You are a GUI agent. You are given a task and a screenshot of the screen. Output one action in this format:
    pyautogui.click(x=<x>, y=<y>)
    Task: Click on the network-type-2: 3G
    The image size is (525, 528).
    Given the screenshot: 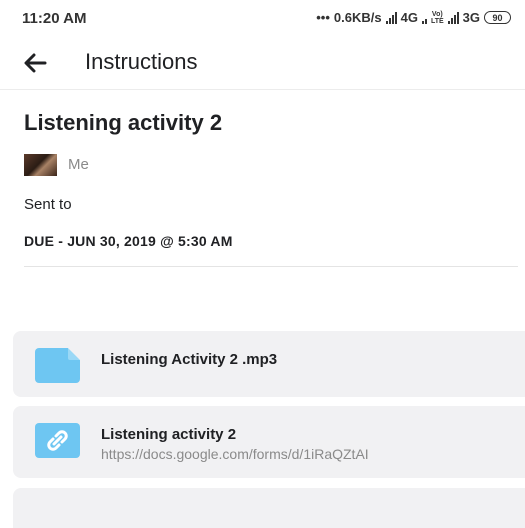 What is the action you would take?
    pyautogui.click(x=471, y=17)
    